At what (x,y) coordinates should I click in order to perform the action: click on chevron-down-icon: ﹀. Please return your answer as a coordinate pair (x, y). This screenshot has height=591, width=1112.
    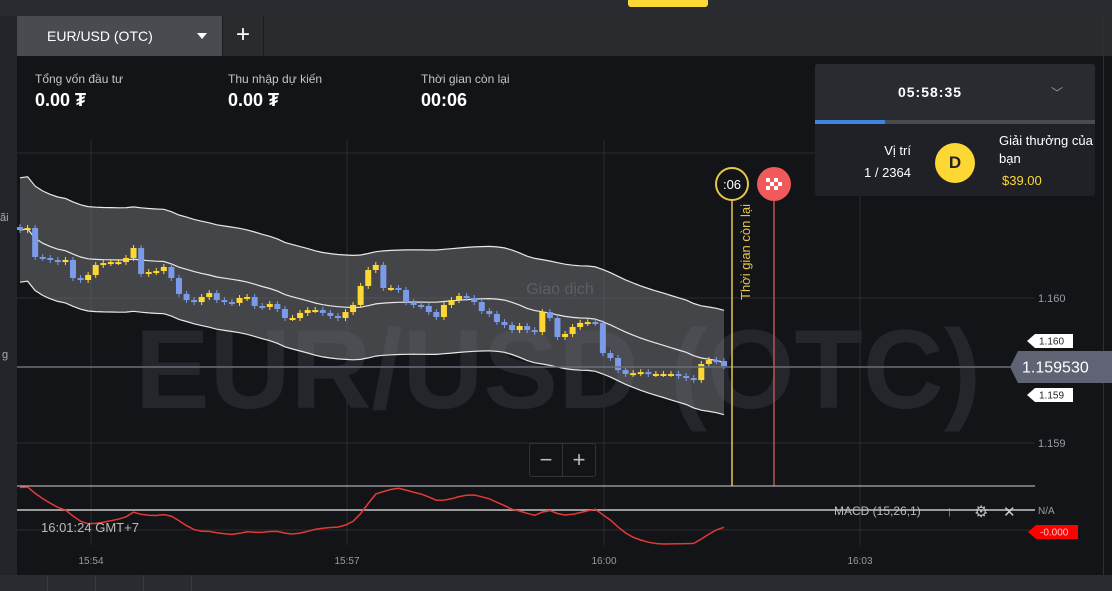
    Looking at the image, I should click on (1057, 92).